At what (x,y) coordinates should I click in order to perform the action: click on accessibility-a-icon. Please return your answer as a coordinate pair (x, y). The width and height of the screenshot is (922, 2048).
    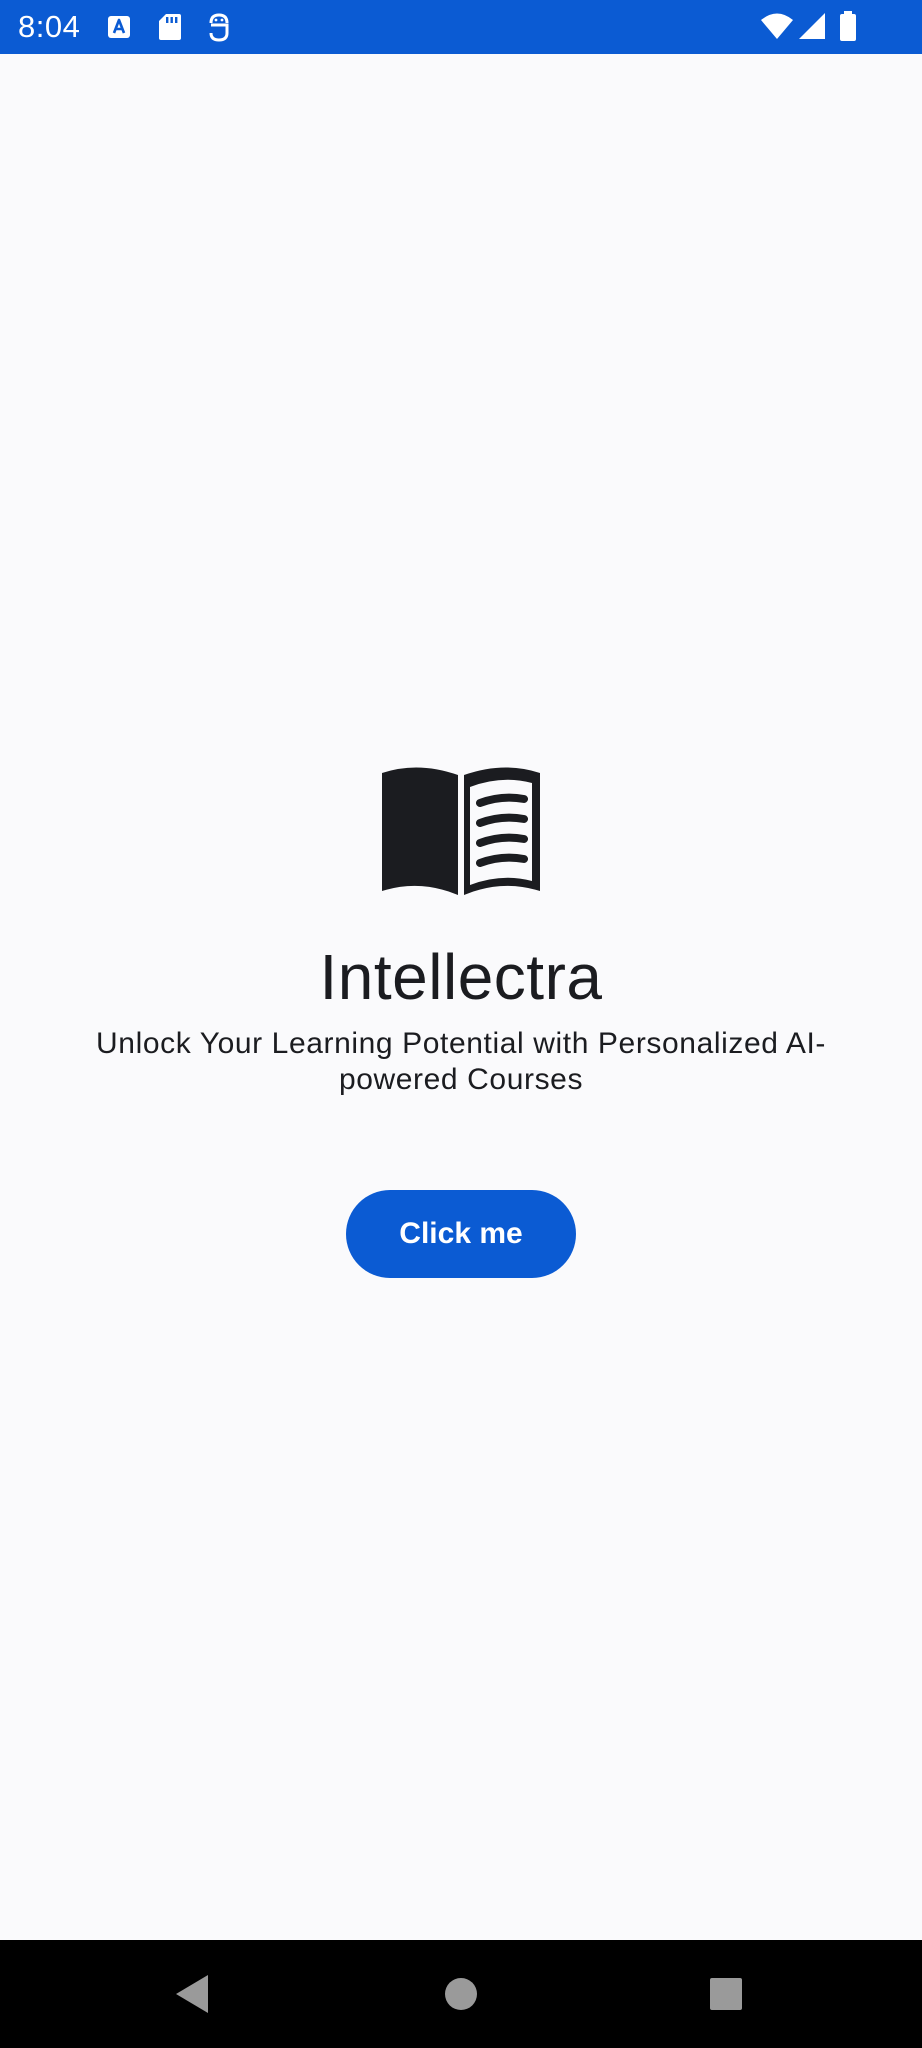
    Looking at the image, I should click on (119, 27).